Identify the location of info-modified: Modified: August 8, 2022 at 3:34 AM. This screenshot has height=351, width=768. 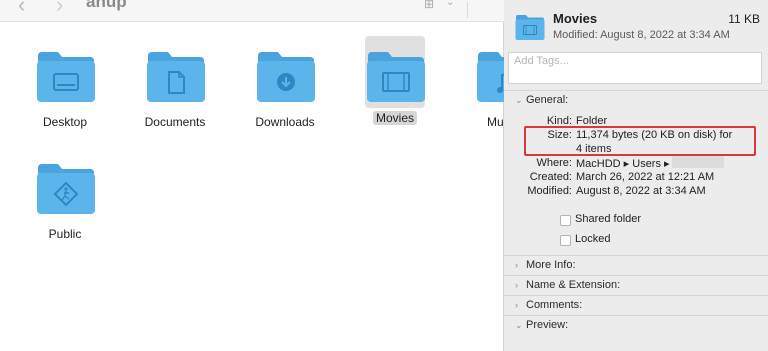
(641, 35).